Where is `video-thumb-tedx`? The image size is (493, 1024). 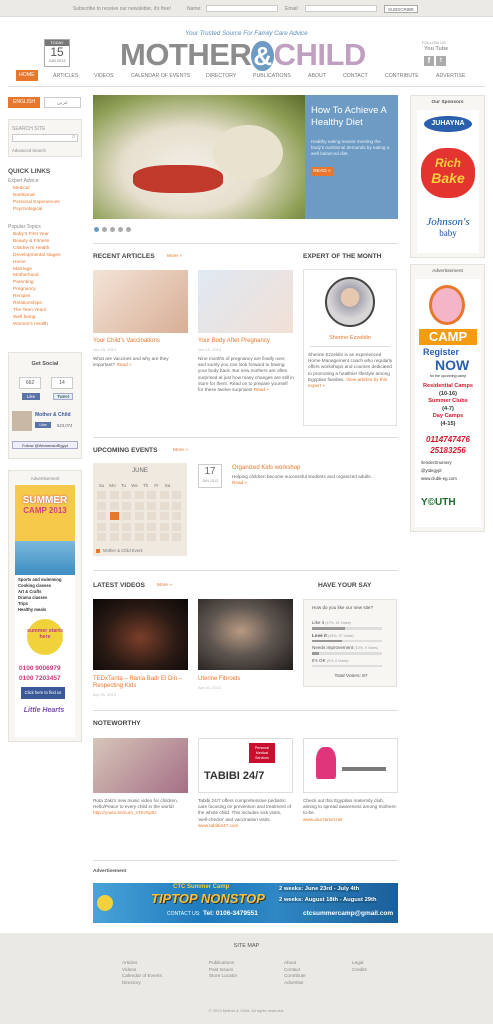 video-thumb-tedx is located at coordinates (140, 634).